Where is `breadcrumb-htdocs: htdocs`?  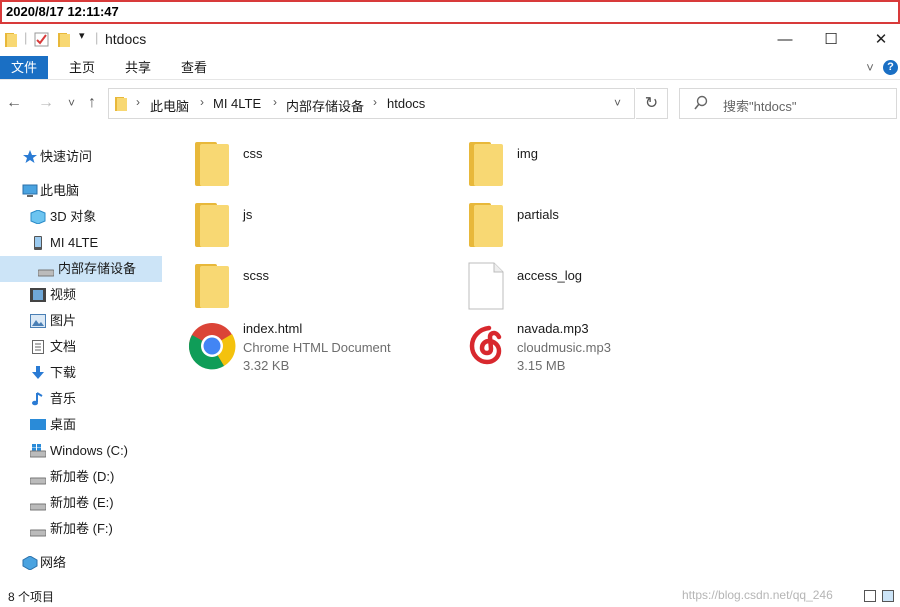 breadcrumb-htdocs: htdocs is located at coordinates (406, 103).